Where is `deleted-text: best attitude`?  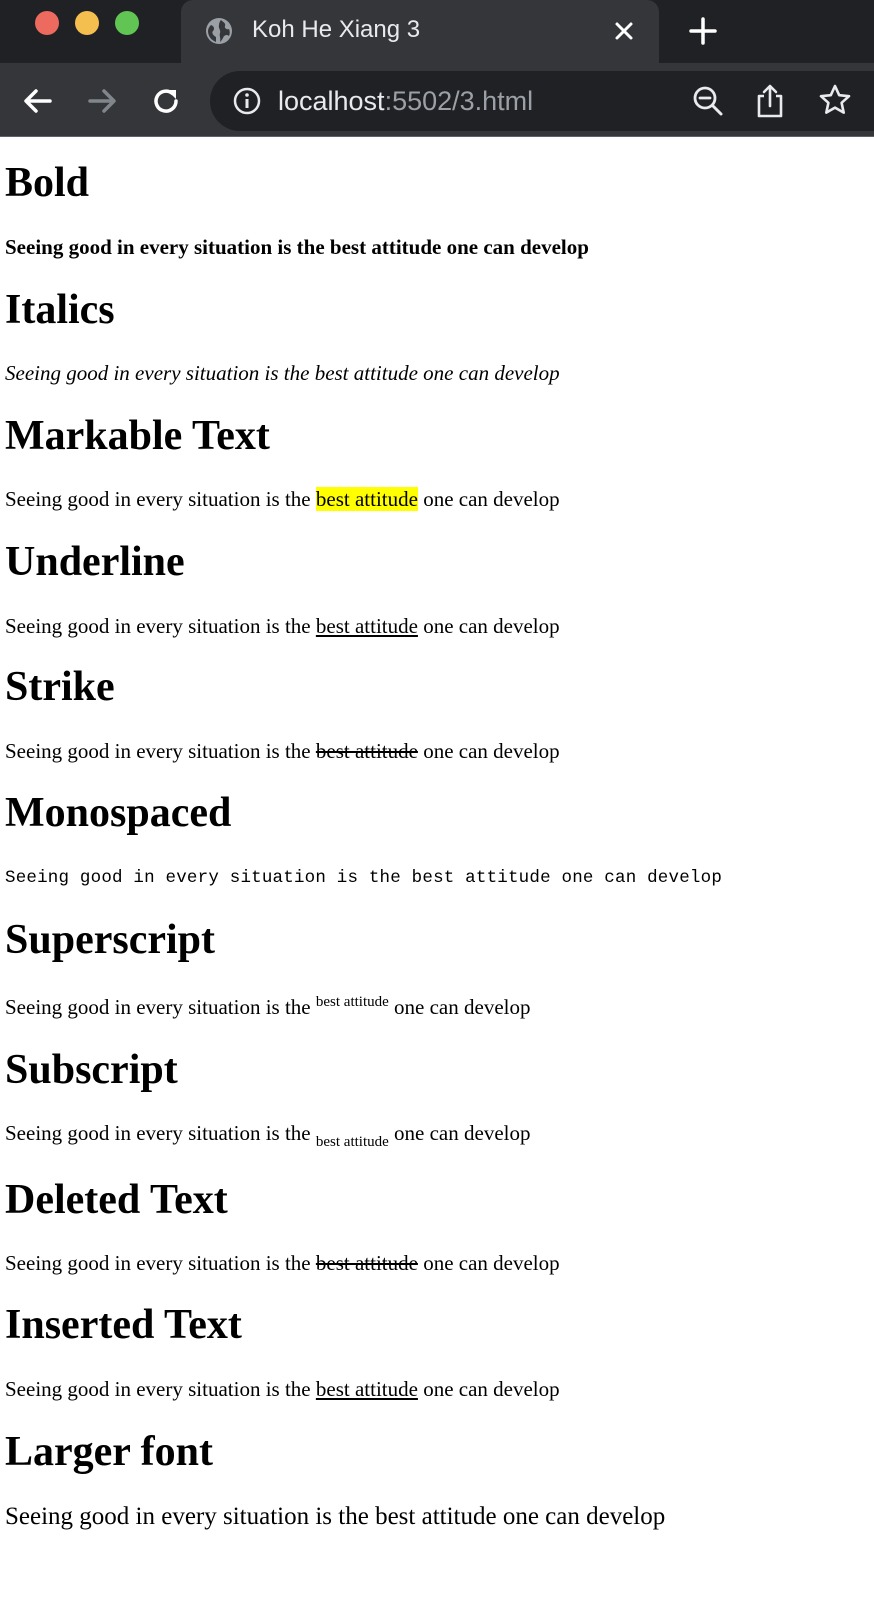 deleted-text: best attitude is located at coordinates (366, 1263).